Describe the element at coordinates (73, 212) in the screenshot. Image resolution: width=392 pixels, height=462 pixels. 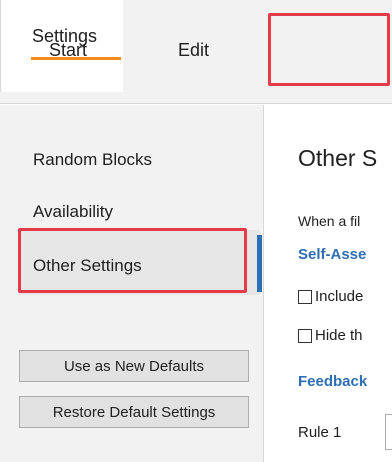
I see `sidebar-item-availability: Availability` at that location.